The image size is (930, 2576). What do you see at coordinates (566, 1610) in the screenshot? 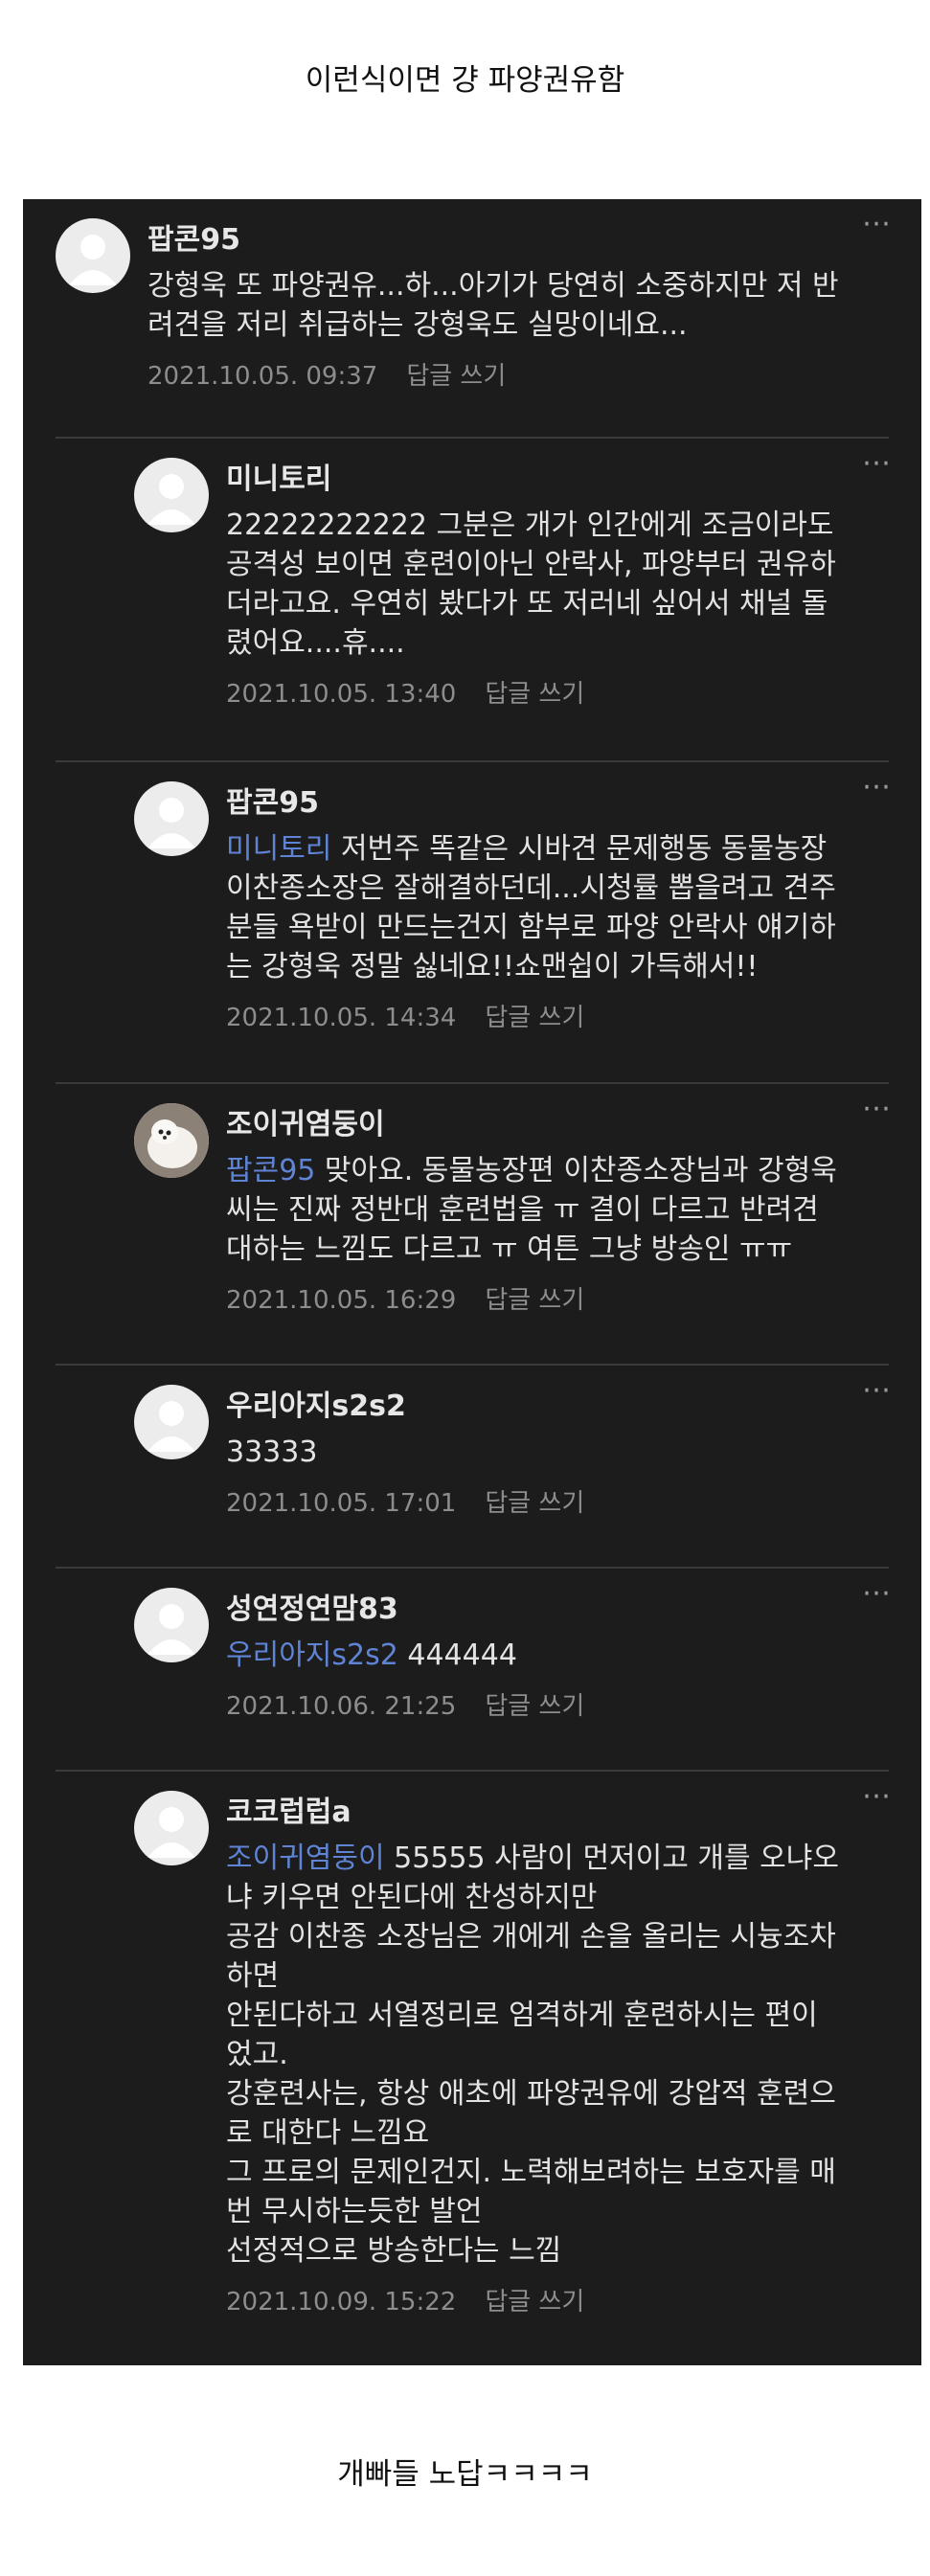
I see `comment-author: 성연정연맘83` at bounding box center [566, 1610].